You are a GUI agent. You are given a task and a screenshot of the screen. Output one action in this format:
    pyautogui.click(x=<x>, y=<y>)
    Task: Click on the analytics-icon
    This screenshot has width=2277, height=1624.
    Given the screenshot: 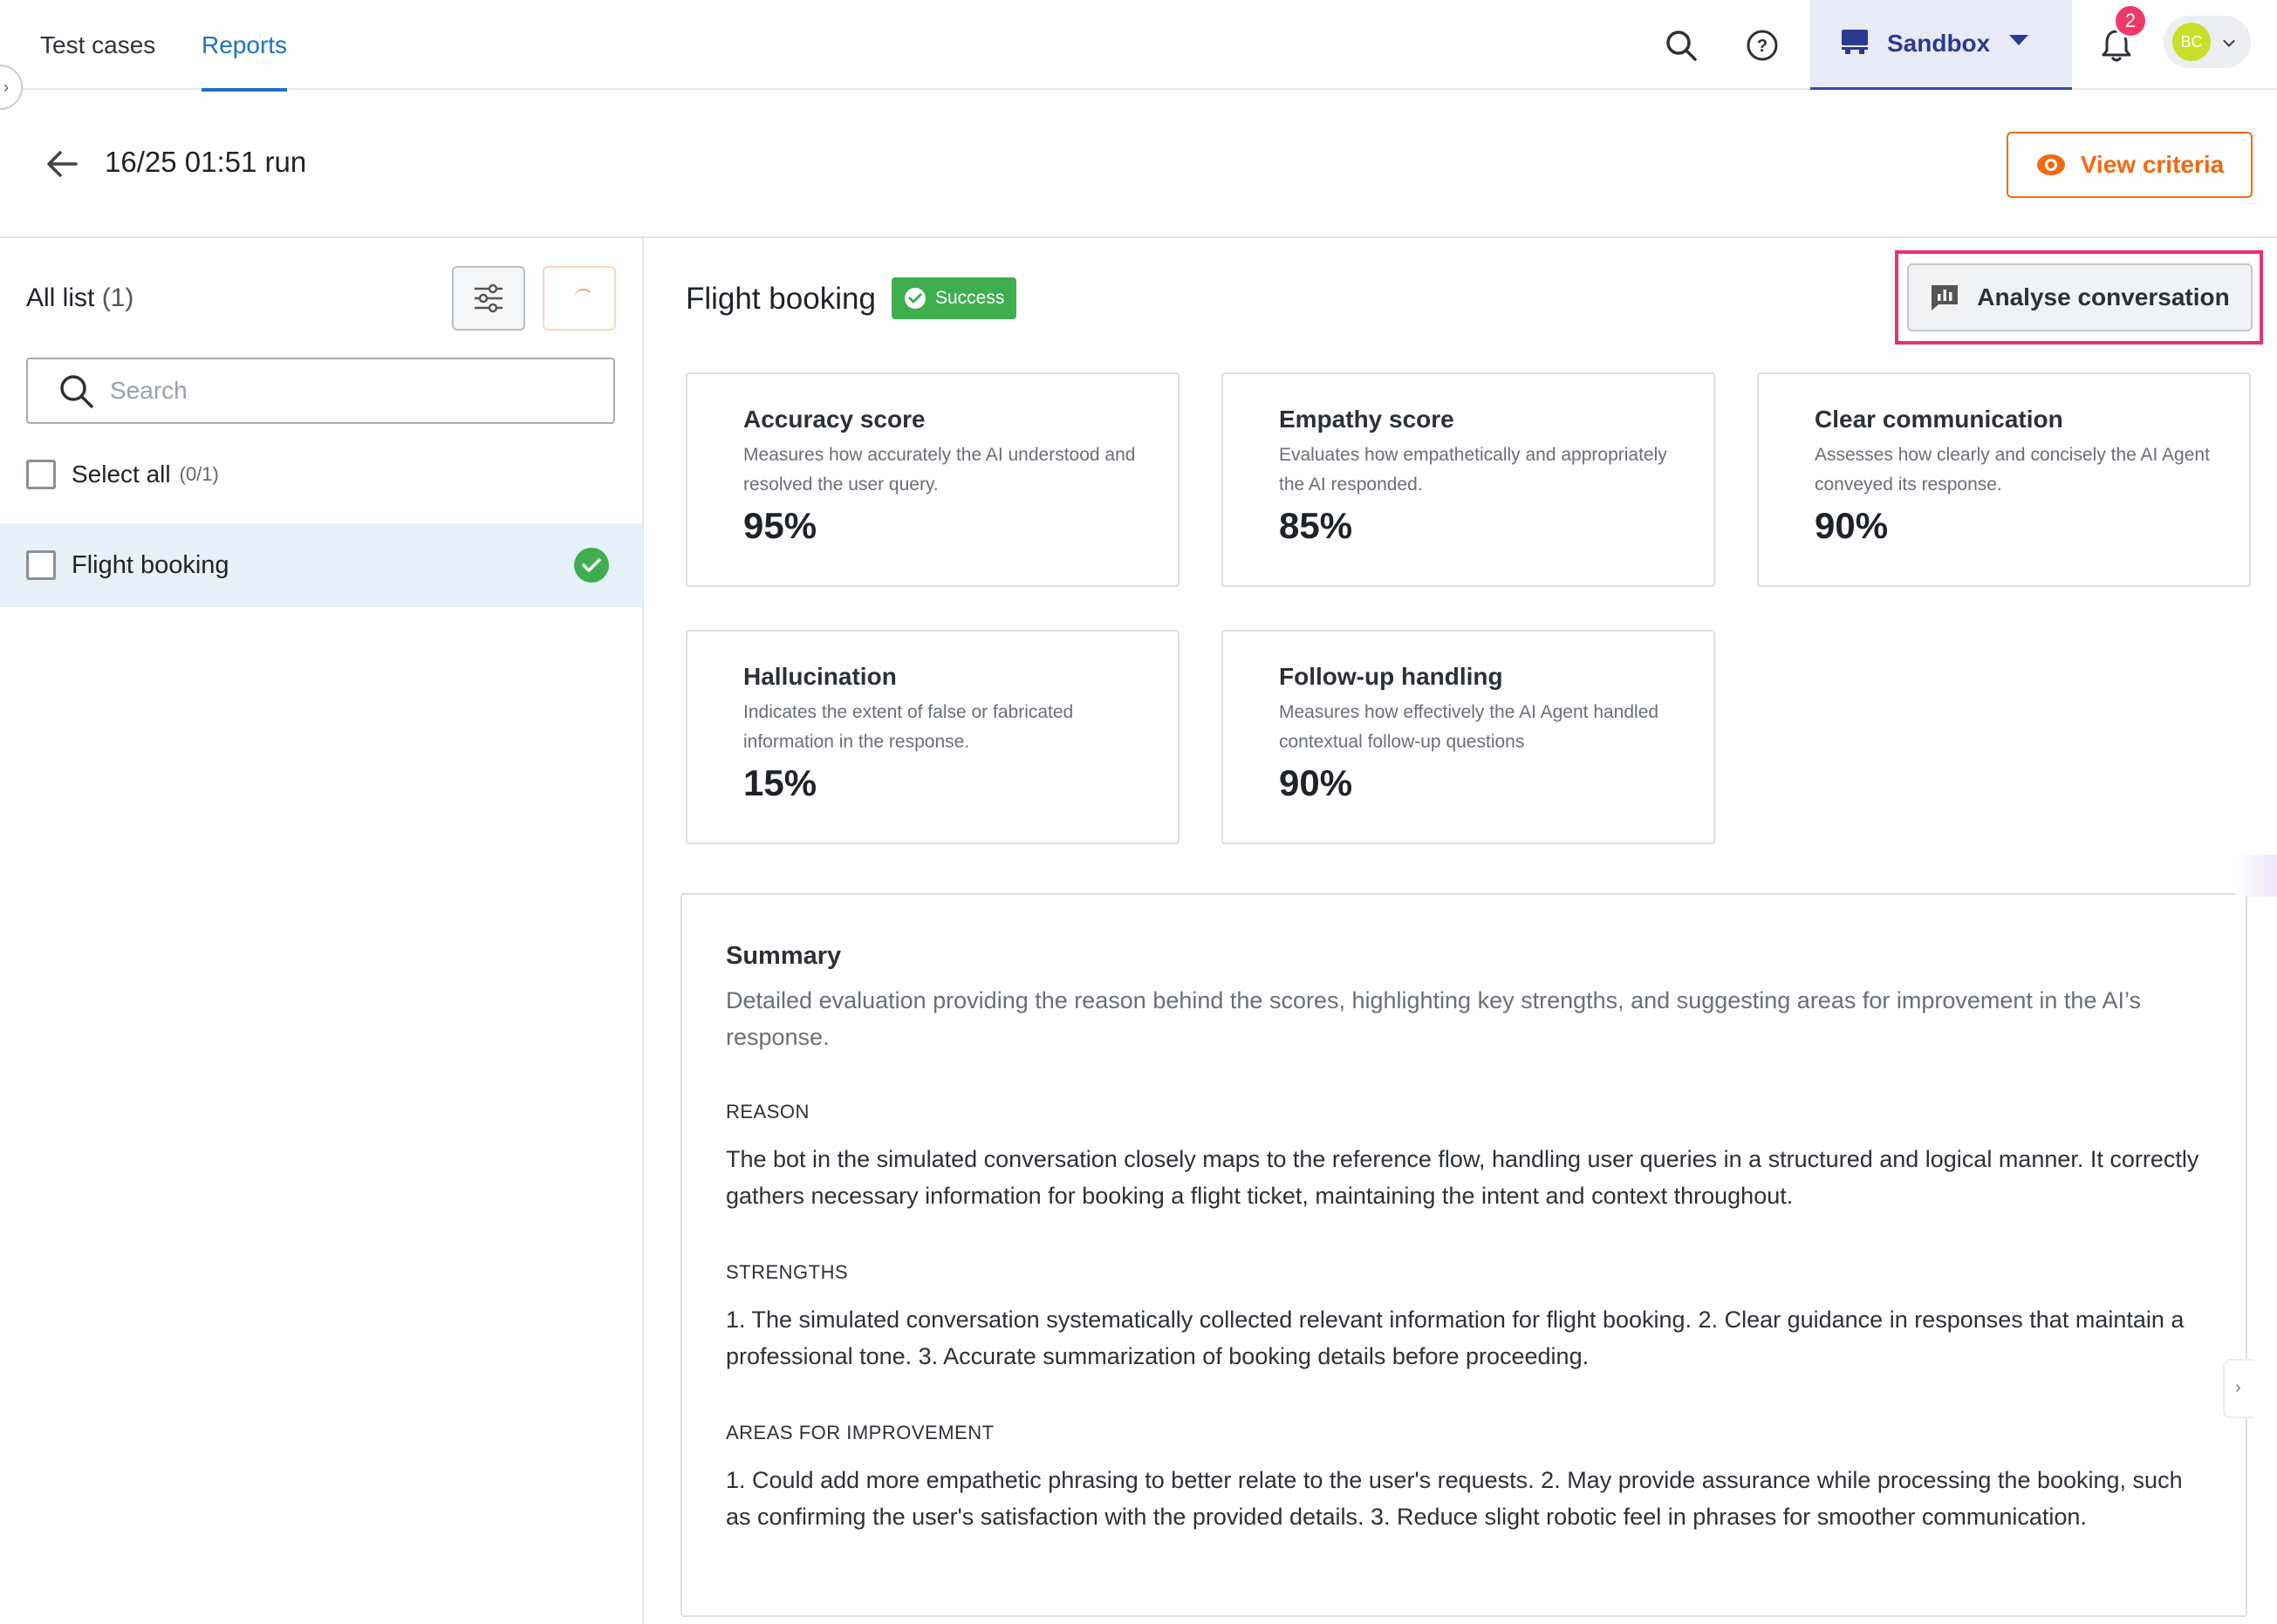 What is the action you would take?
    pyautogui.click(x=1945, y=297)
    